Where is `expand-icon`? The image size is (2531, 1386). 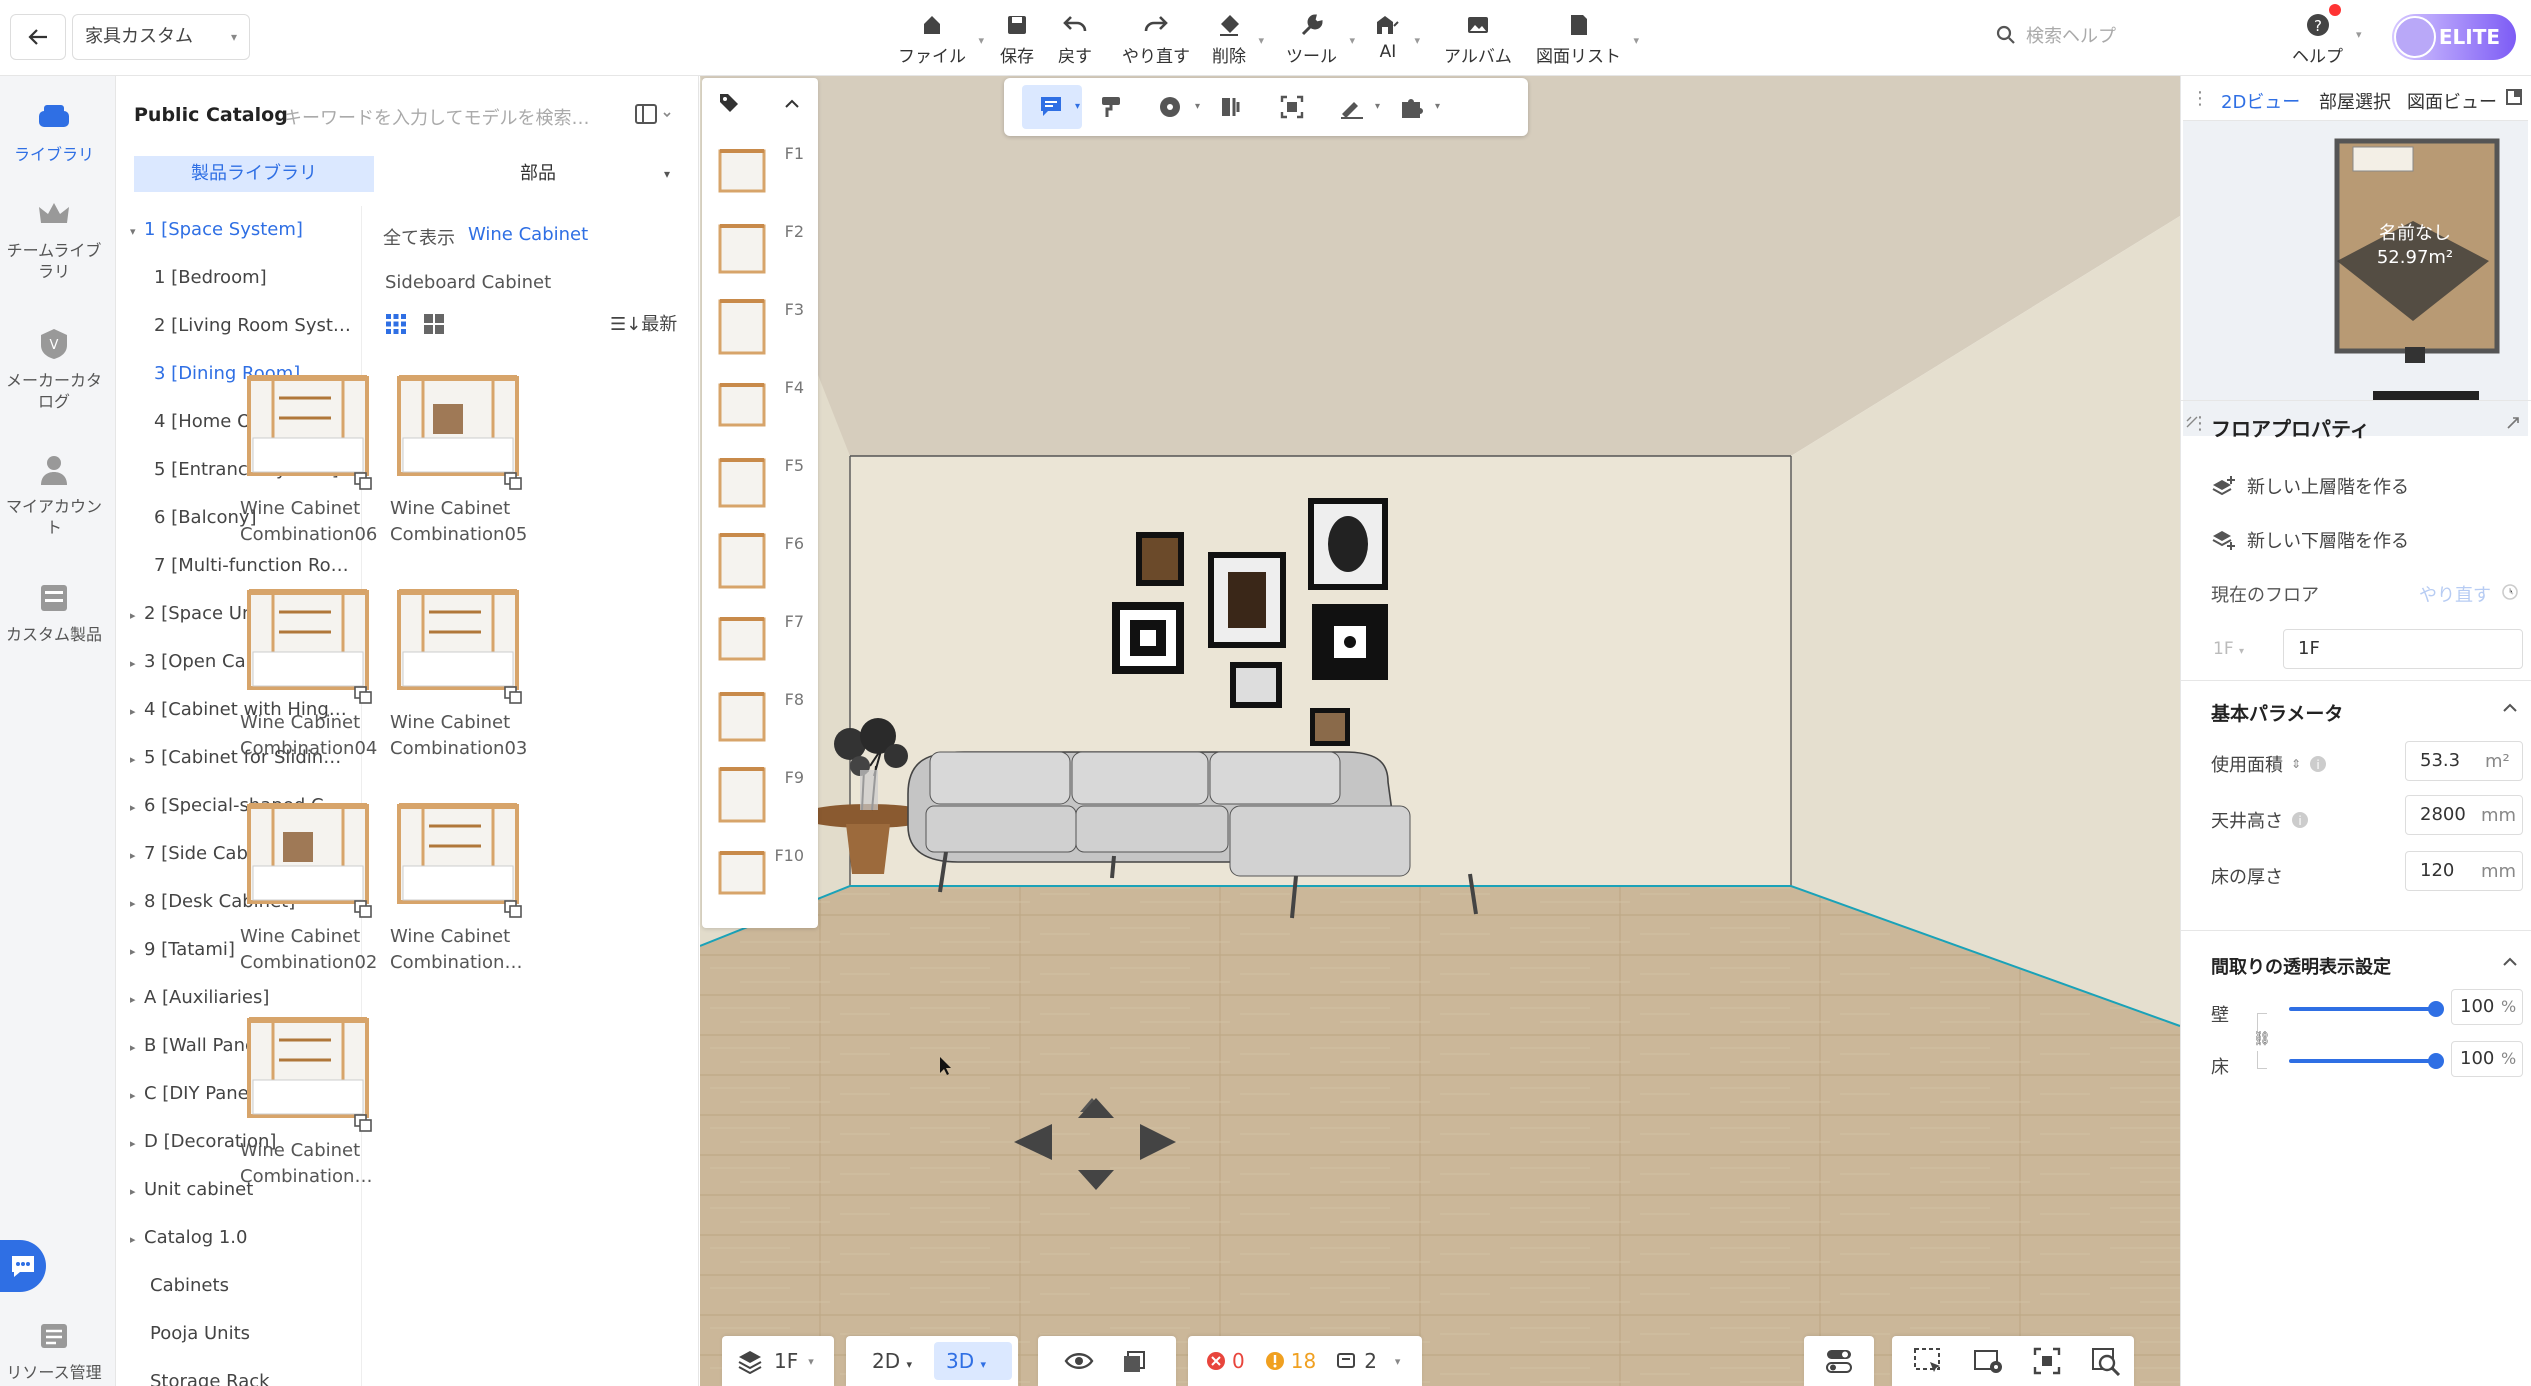 expand-icon is located at coordinates (2514, 97).